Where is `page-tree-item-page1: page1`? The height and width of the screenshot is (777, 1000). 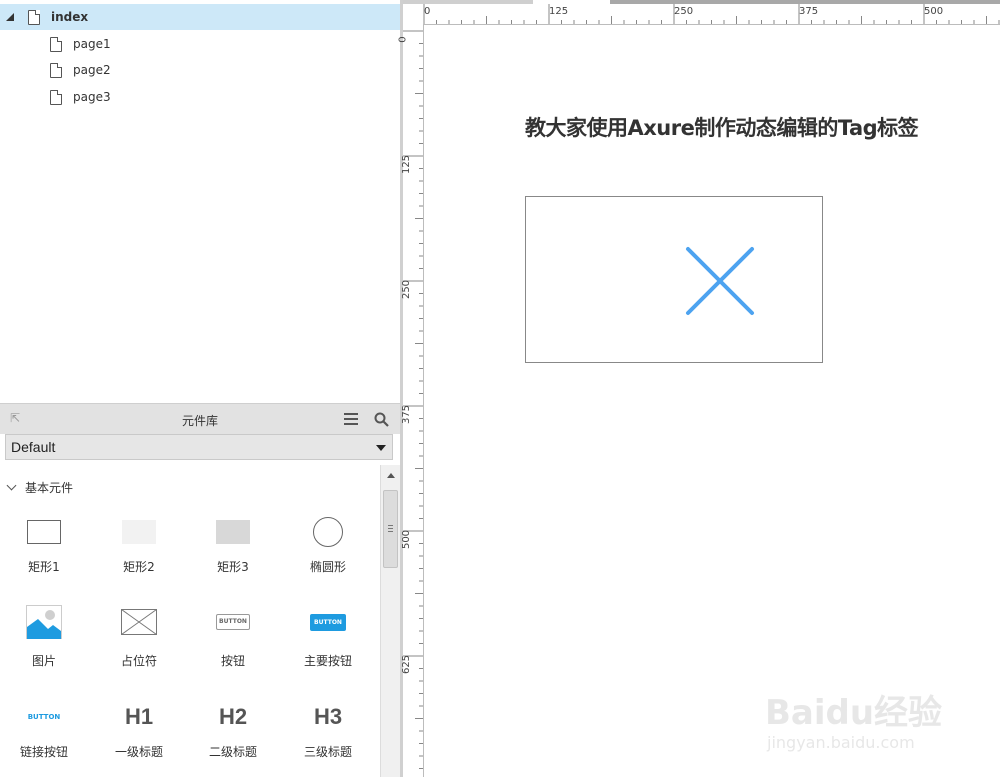 page-tree-item-page1: page1 is located at coordinates (200, 44).